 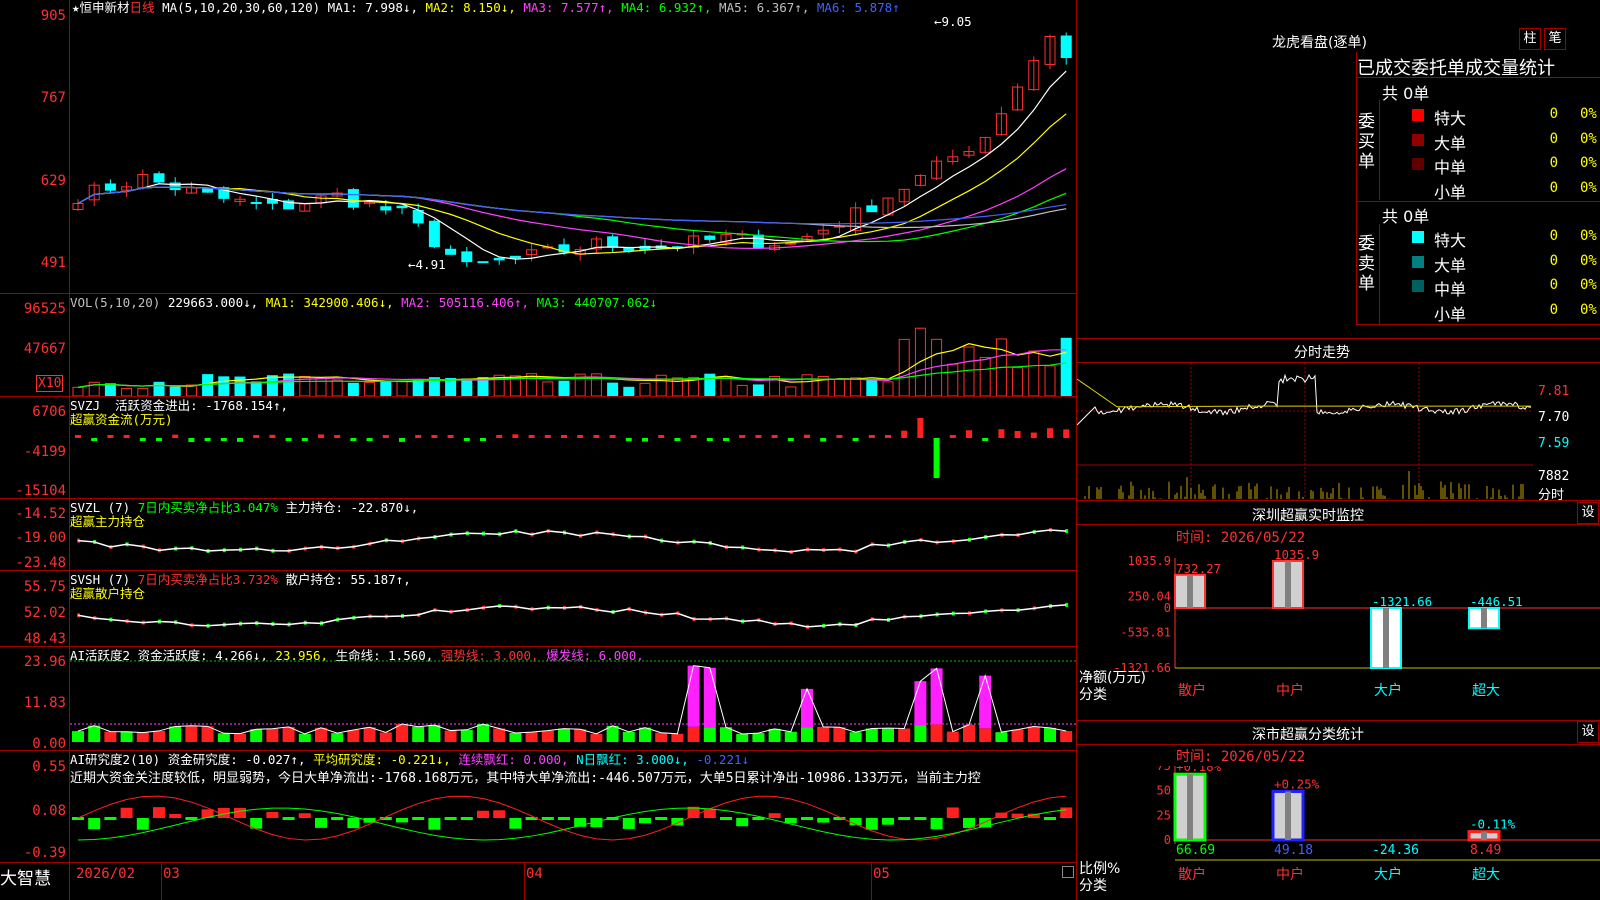 What do you see at coordinates (142, 7) in the screenshot?
I see `period-label: 日线` at bounding box center [142, 7].